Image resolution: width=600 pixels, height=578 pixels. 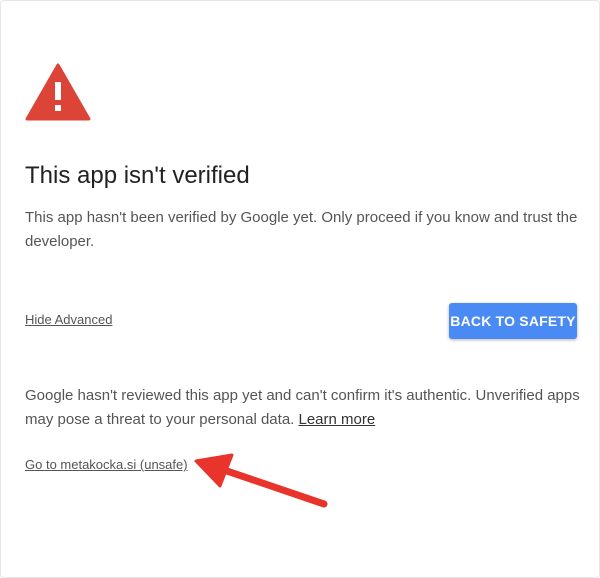 I want to click on warning-triangle-icon, so click(x=58, y=92).